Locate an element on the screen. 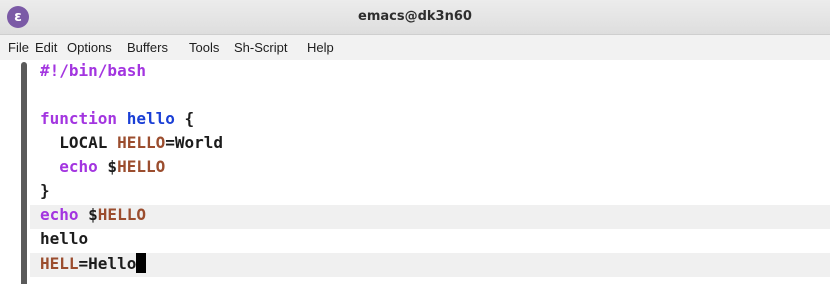 This screenshot has width=830, height=284. code-token-text: { is located at coordinates (184, 118).